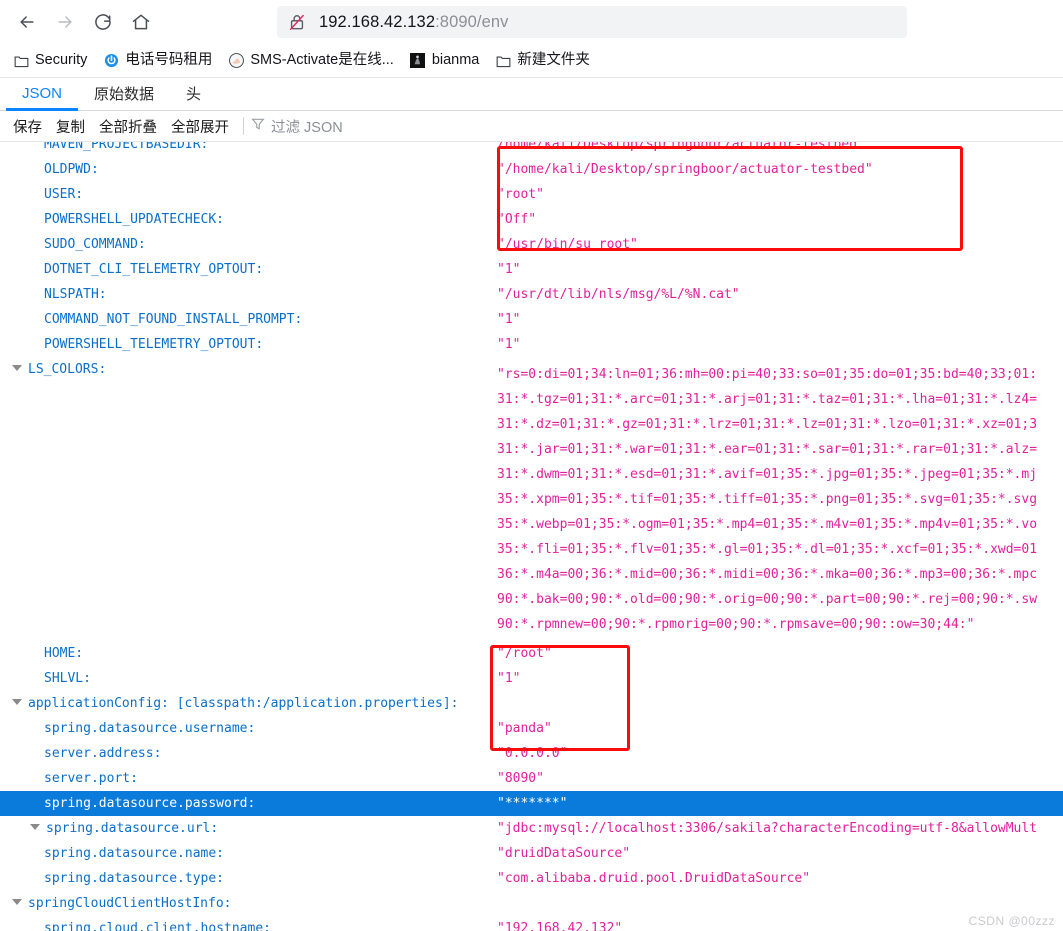 This screenshot has height=931, width=1063. Describe the element at coordinates (531, 678) in the screenshot. I see `table-row: SHLVL: "1"` at that location.